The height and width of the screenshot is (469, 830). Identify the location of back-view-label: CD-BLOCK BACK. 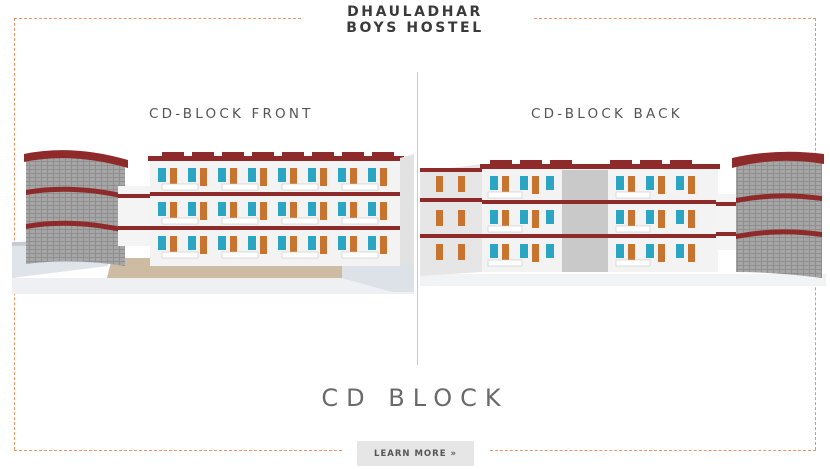
(607, 114).